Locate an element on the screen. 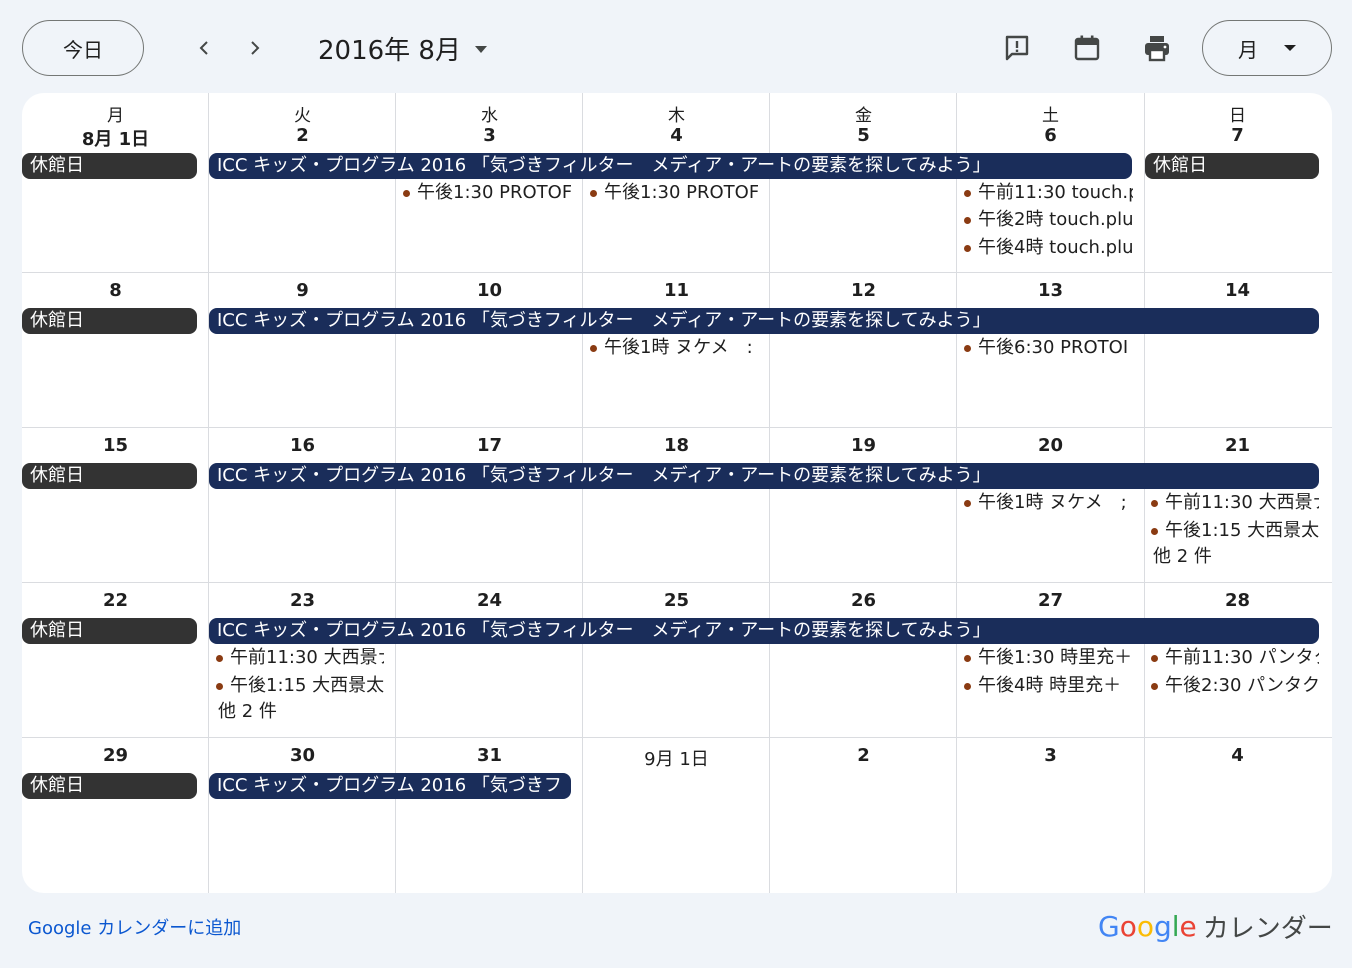  day-number: 14 is located at coordinates (1237, 290).